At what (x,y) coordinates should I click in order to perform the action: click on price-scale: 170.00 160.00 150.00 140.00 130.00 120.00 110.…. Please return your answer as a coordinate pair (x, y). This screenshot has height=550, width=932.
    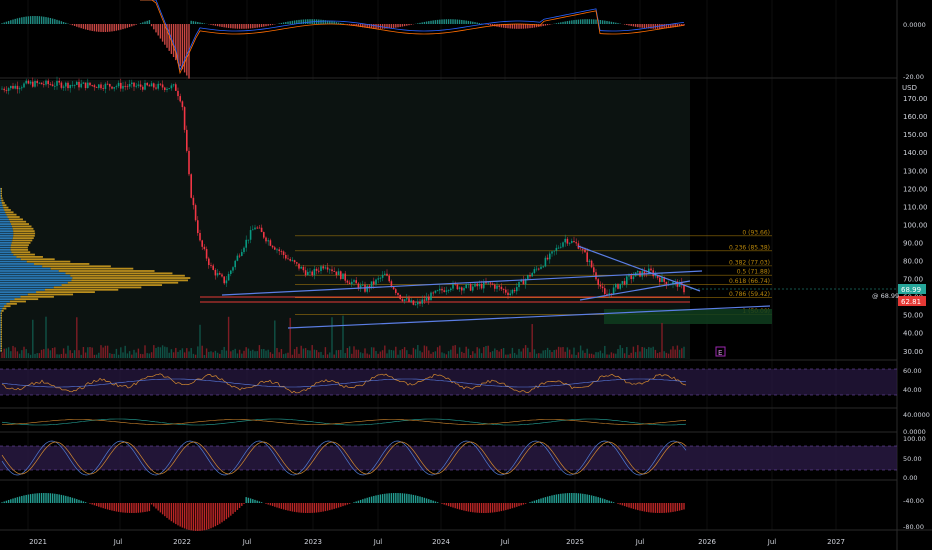
    Looking at the image, I should click on (915, 225).